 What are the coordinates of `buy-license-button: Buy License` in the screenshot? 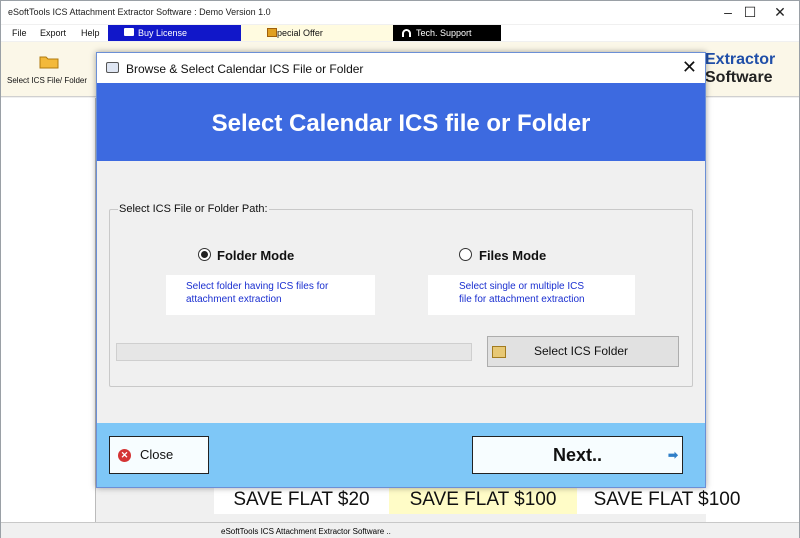 It's located at (174, 33).